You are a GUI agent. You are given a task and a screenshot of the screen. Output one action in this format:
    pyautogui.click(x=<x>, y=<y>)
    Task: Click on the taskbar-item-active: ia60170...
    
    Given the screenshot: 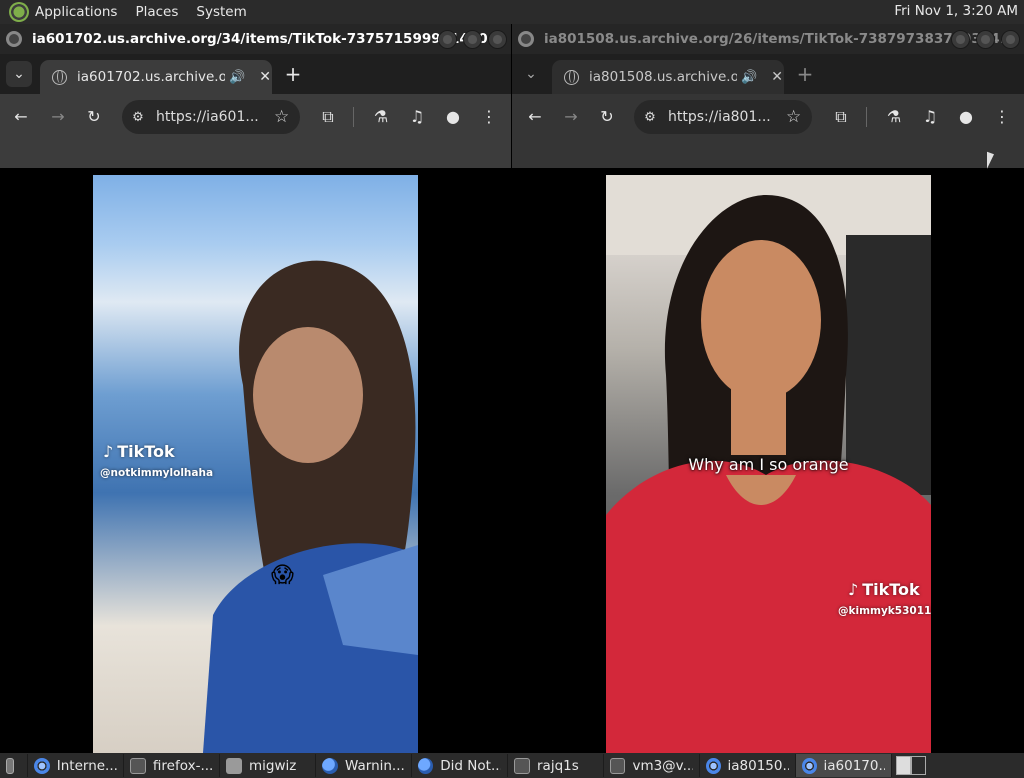 What is the action you would take?
    pyautogui.click(x=844, y=765)
    